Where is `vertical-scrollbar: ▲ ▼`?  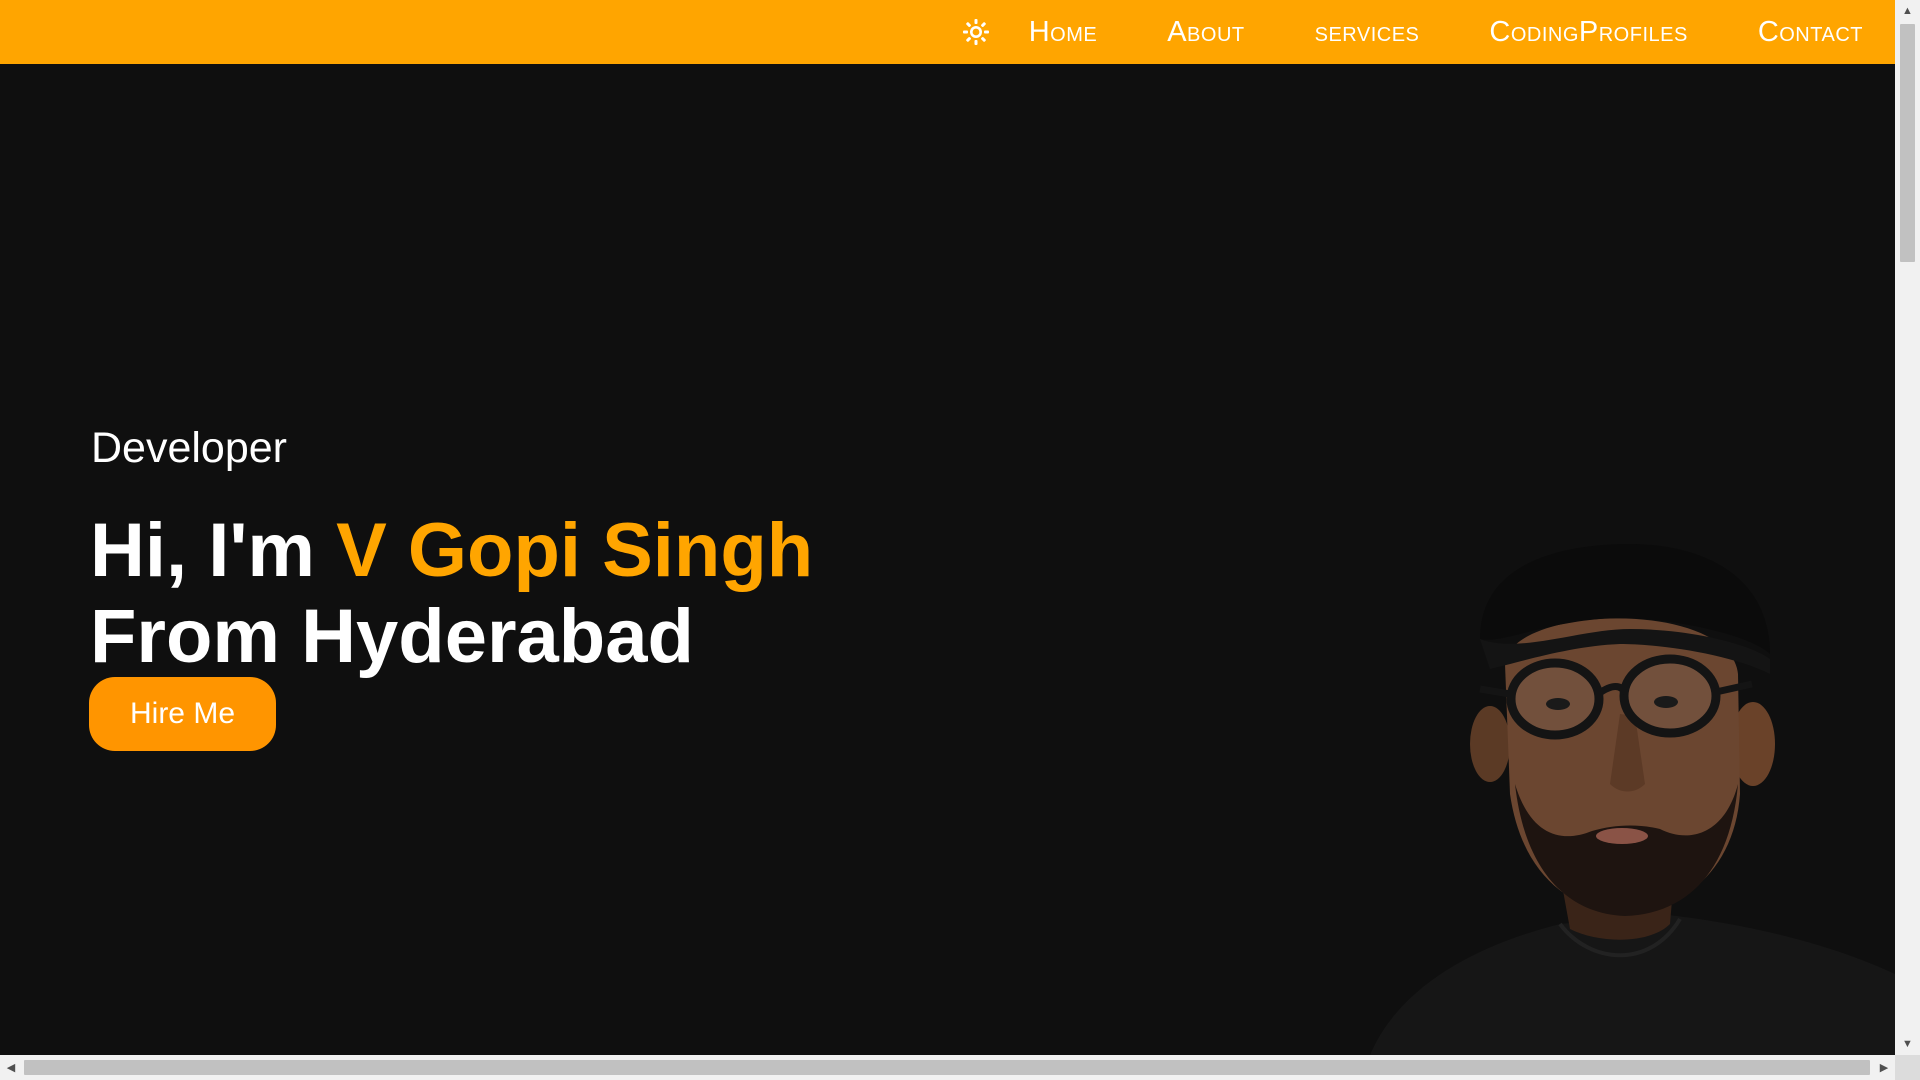
vertical-scrollbar: ▲ ▼ is located at coordinates (1907, 527).